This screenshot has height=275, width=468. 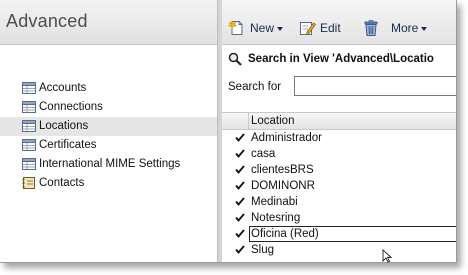 I want to click on location-name: Slug, so click(x=263, y=250).